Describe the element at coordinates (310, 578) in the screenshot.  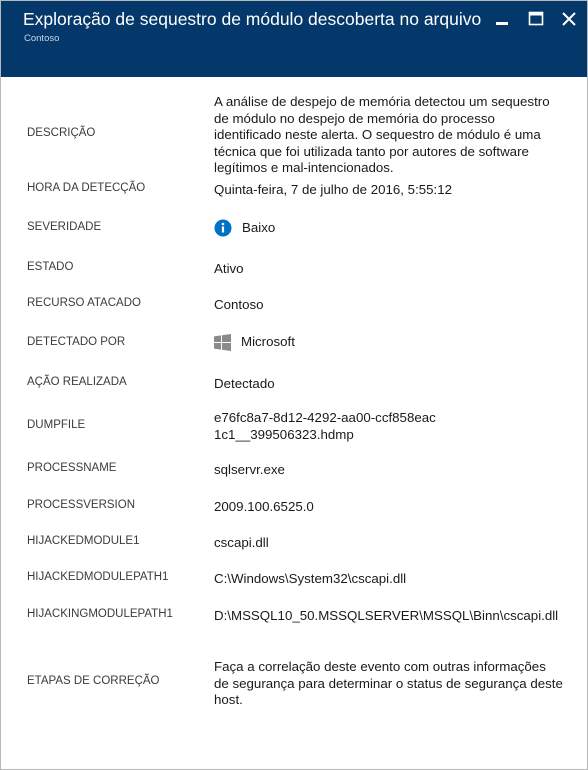
I see `detail-value: C:\Windows\System32\cscapi.dll` at that location.